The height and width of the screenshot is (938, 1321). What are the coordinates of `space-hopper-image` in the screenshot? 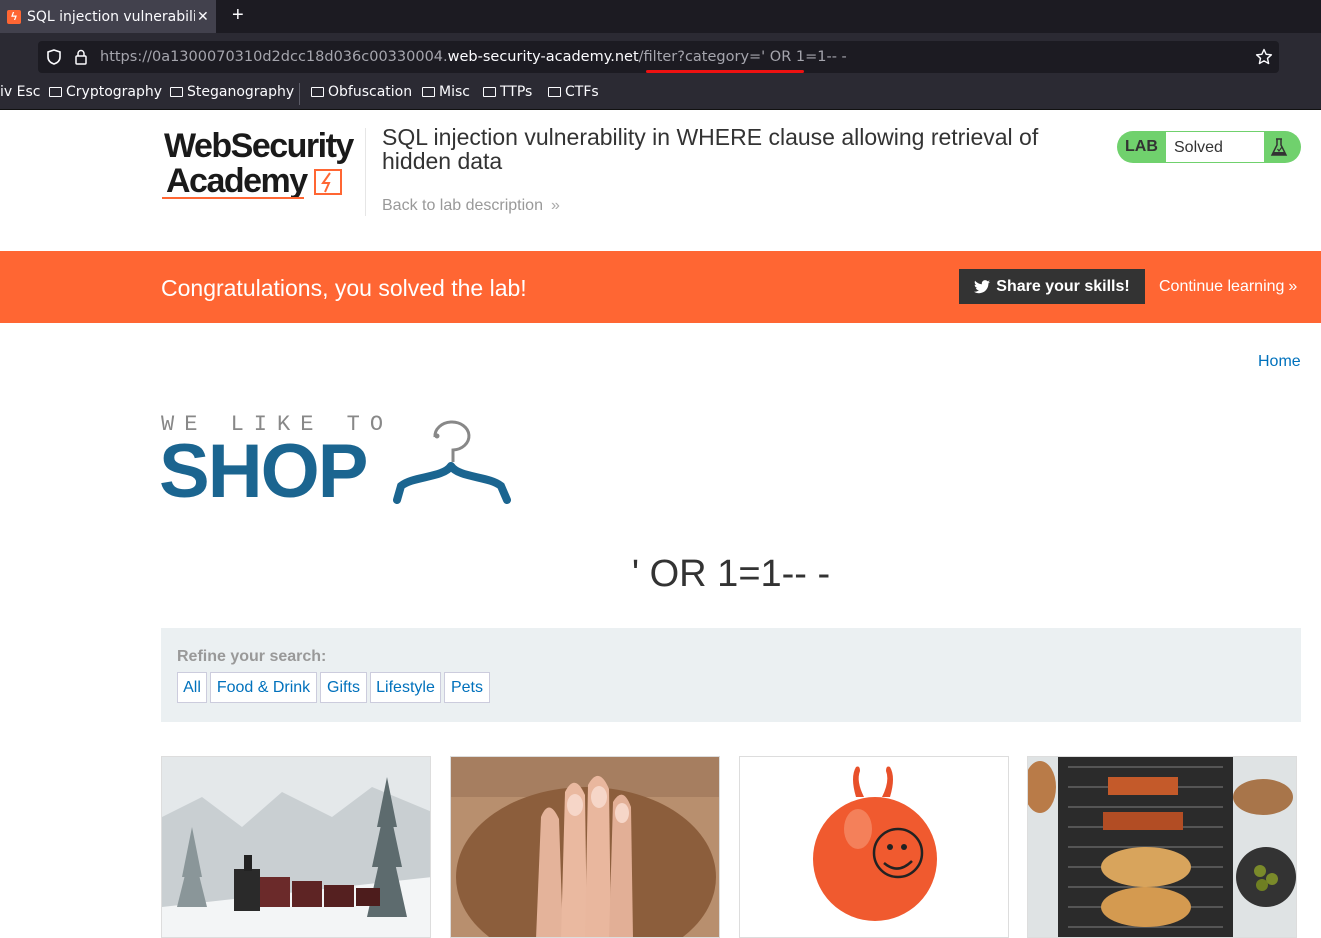 It's located at (874, 847).